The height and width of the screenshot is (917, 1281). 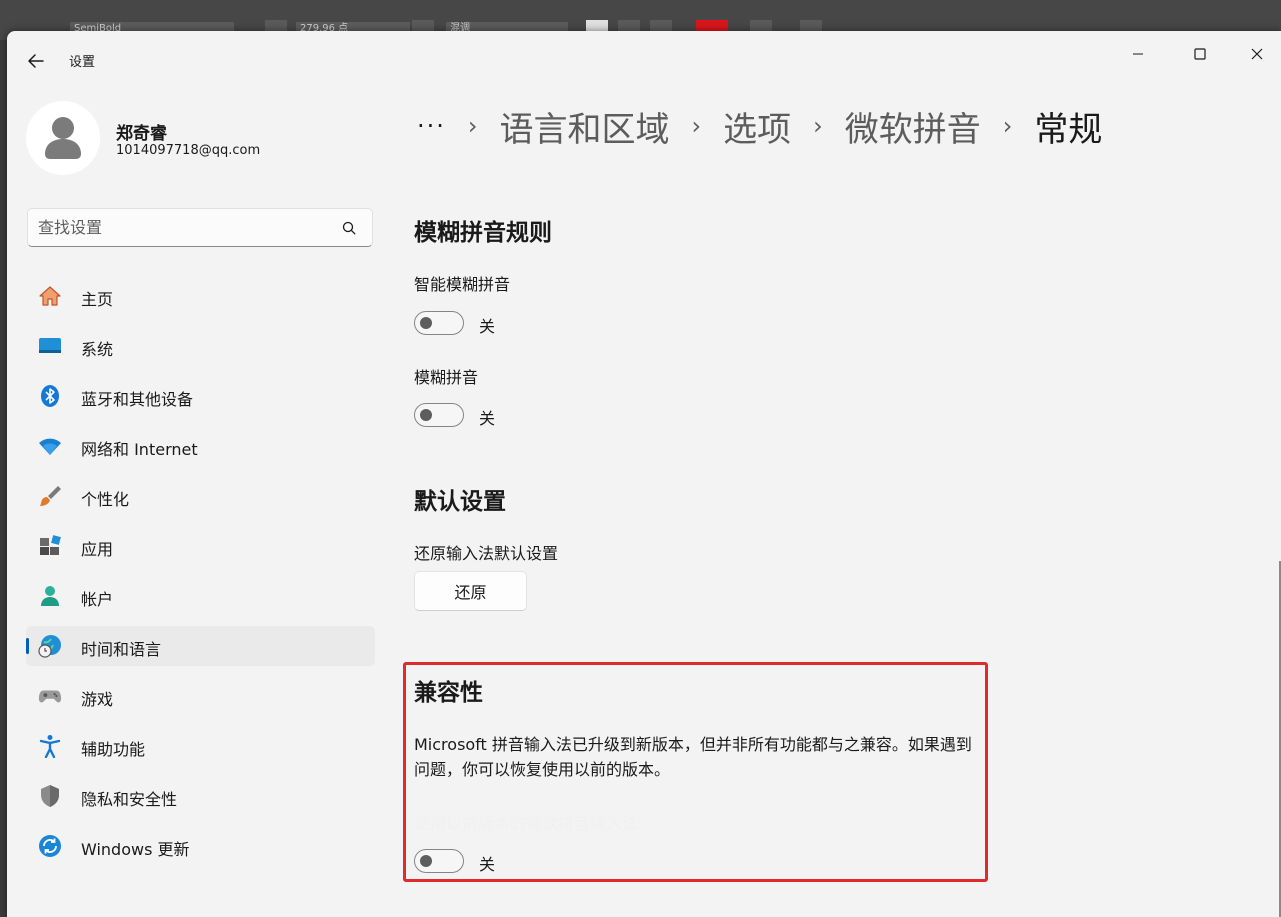 I want to click on minimize-icon, so click(x=1138, y=54).